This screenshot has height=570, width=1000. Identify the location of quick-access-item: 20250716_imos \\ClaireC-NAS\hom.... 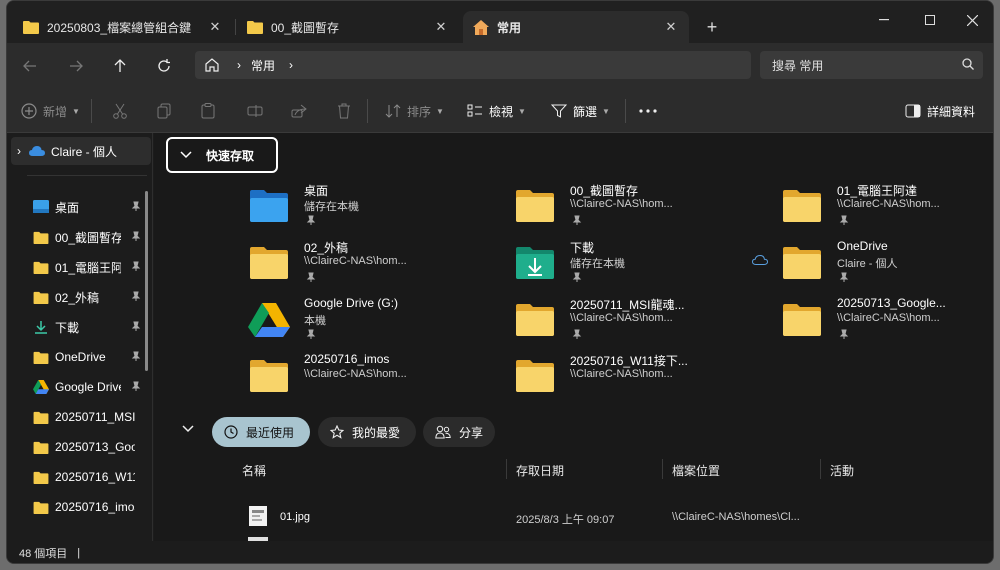
(368, 376).